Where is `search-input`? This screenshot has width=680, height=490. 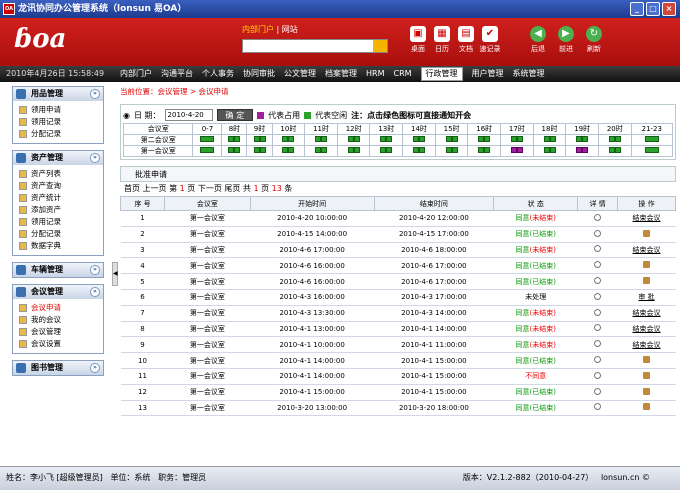 search-input is located at coordinates (315, 46).